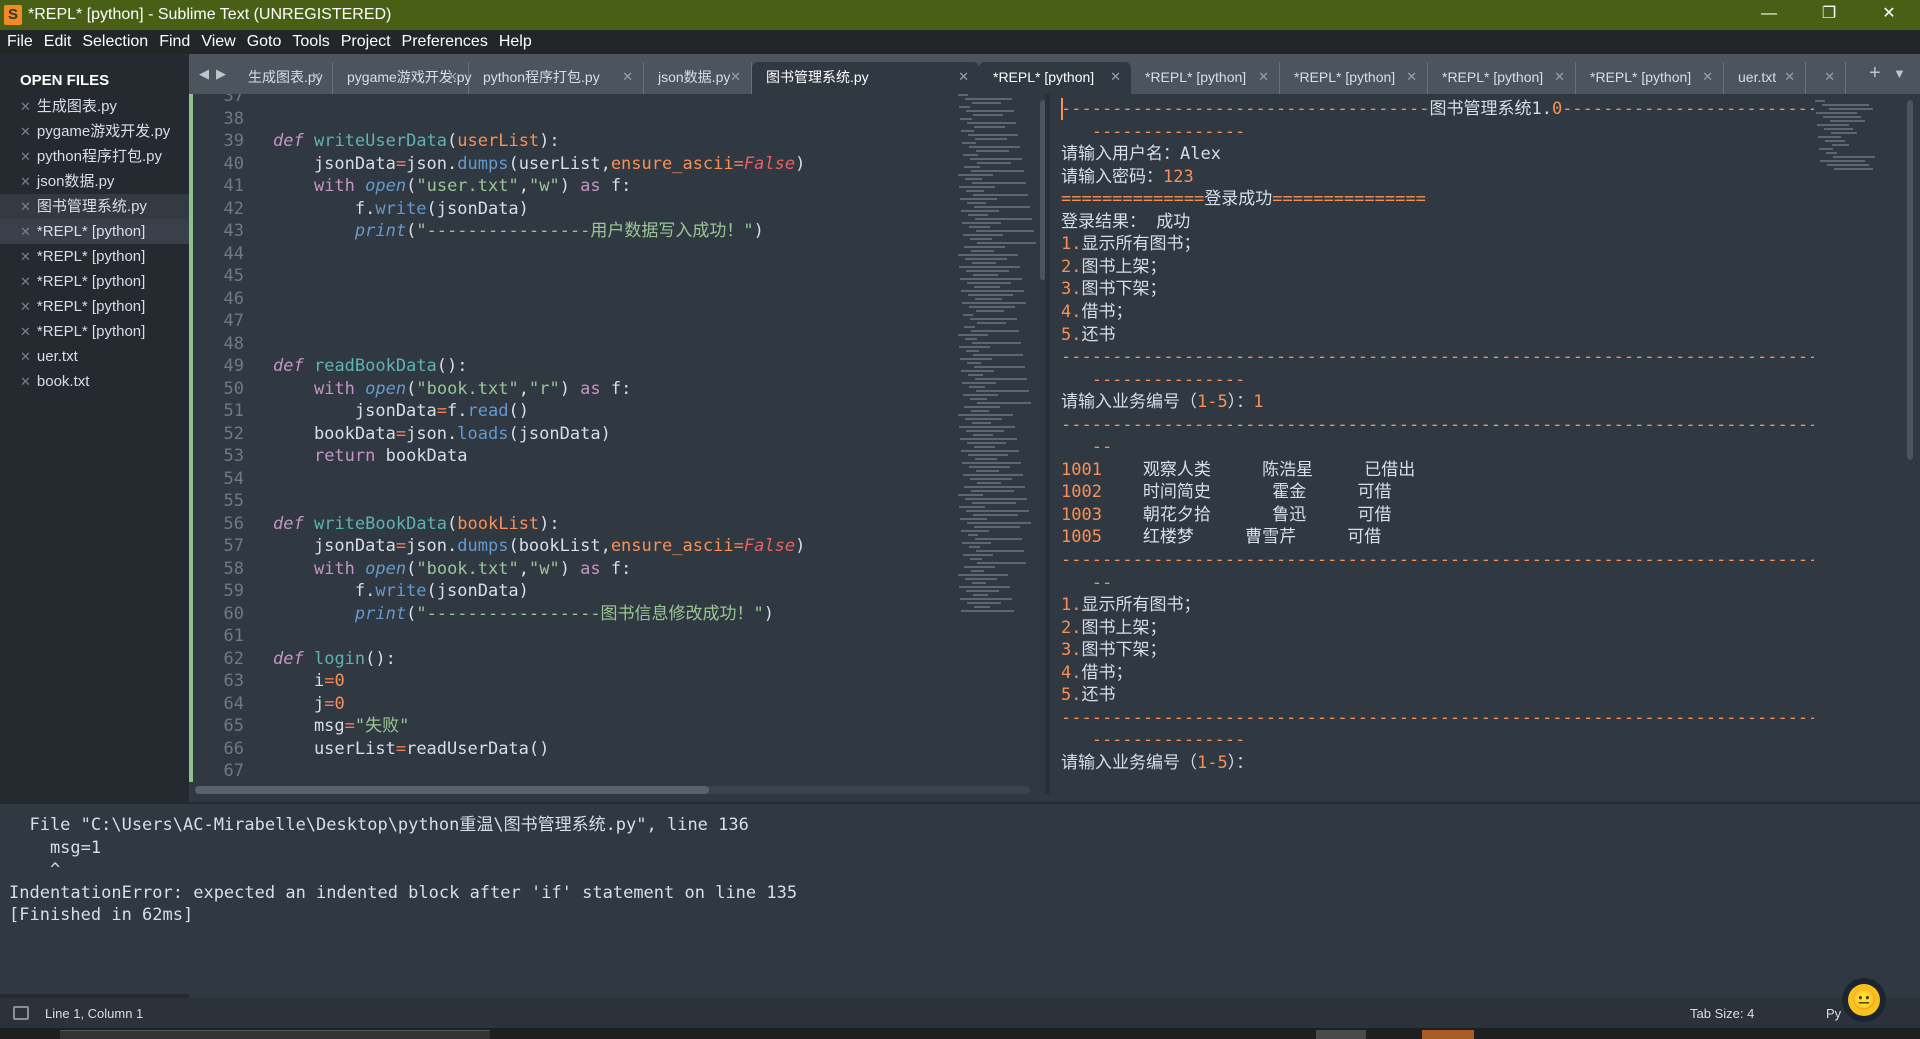  Describe the element at coordinates (221, 74) in the screenshot. I see `tab-next-icon: ▶` at that location.